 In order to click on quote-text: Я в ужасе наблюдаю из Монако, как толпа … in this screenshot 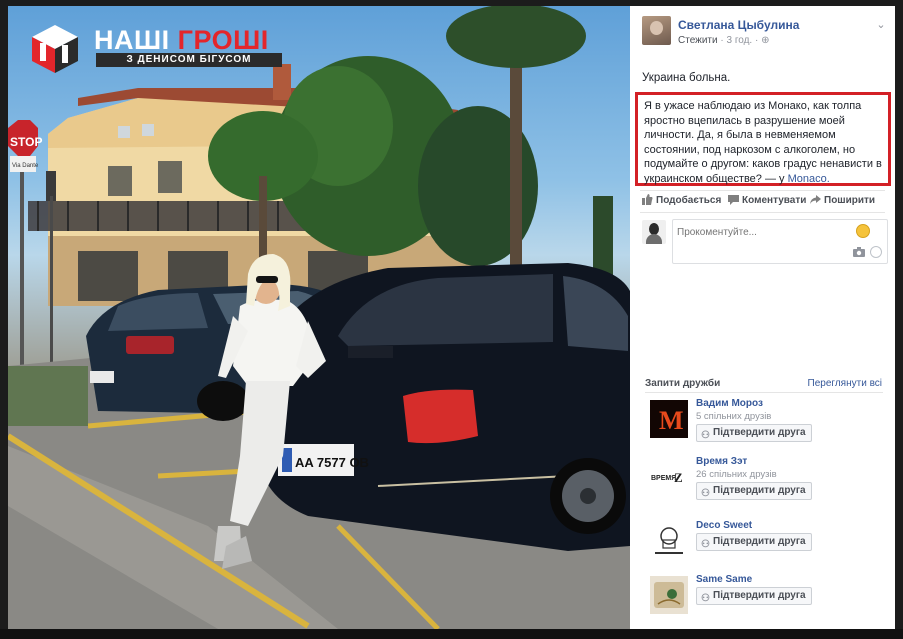, I will do `click(763, 142)`.